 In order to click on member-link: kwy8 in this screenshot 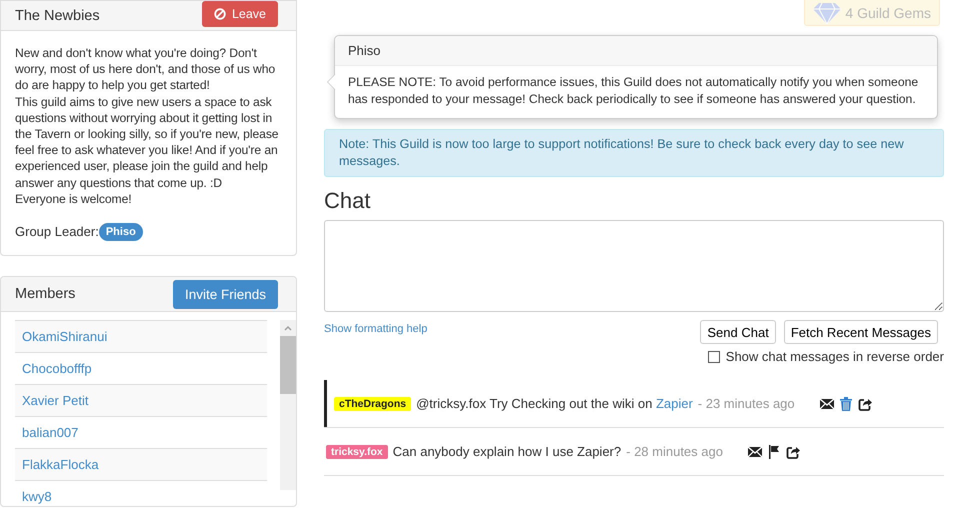, I will do `click(37, 496)`.